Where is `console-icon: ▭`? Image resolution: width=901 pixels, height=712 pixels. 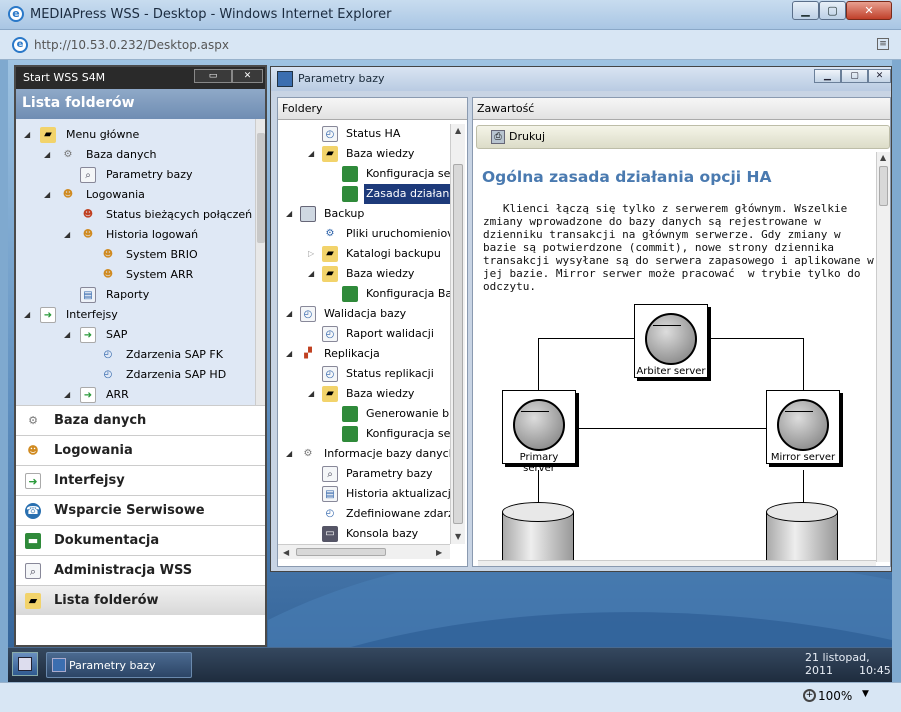 console-icon: ▭ is located at coordinates (330, 534).